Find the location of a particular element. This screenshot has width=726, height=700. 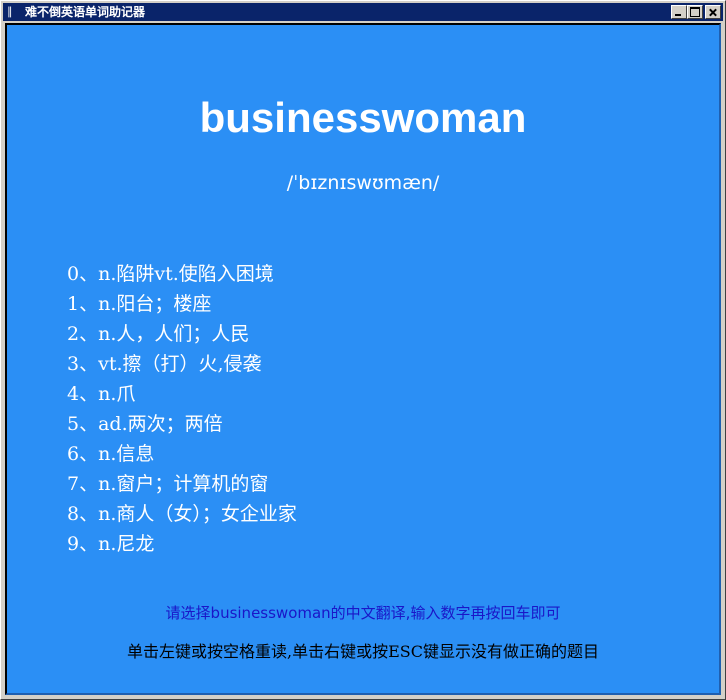

maximize-button is located at coordinates (695, 12).